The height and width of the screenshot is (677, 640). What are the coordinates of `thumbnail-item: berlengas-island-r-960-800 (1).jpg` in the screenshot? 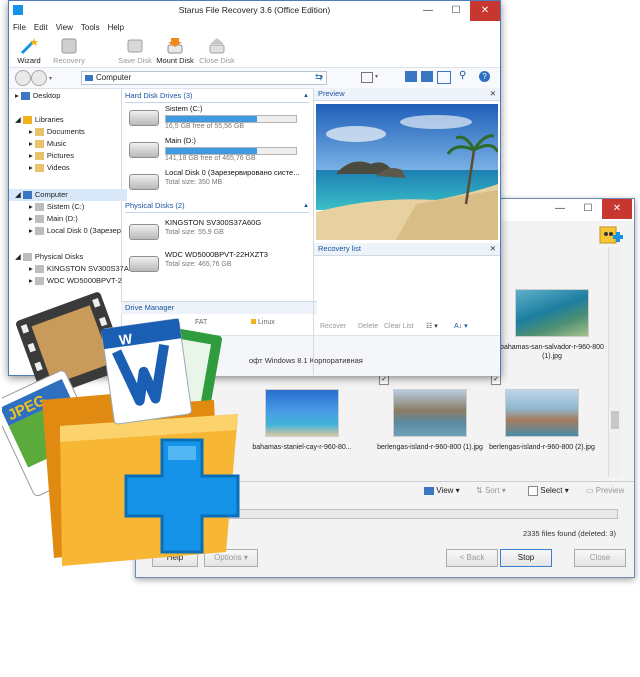 It's located at (430, 420).